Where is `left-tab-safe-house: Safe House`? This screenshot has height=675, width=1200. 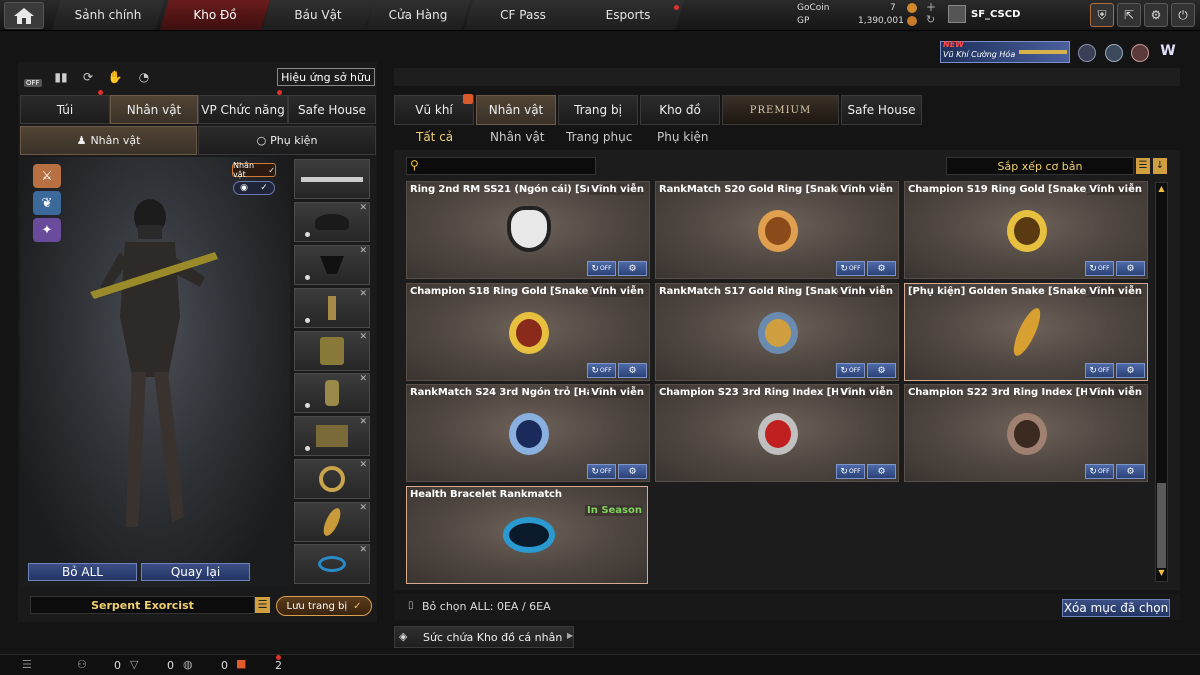
left-tab-safe-house: Safe House is located at coordinates (332, 109).